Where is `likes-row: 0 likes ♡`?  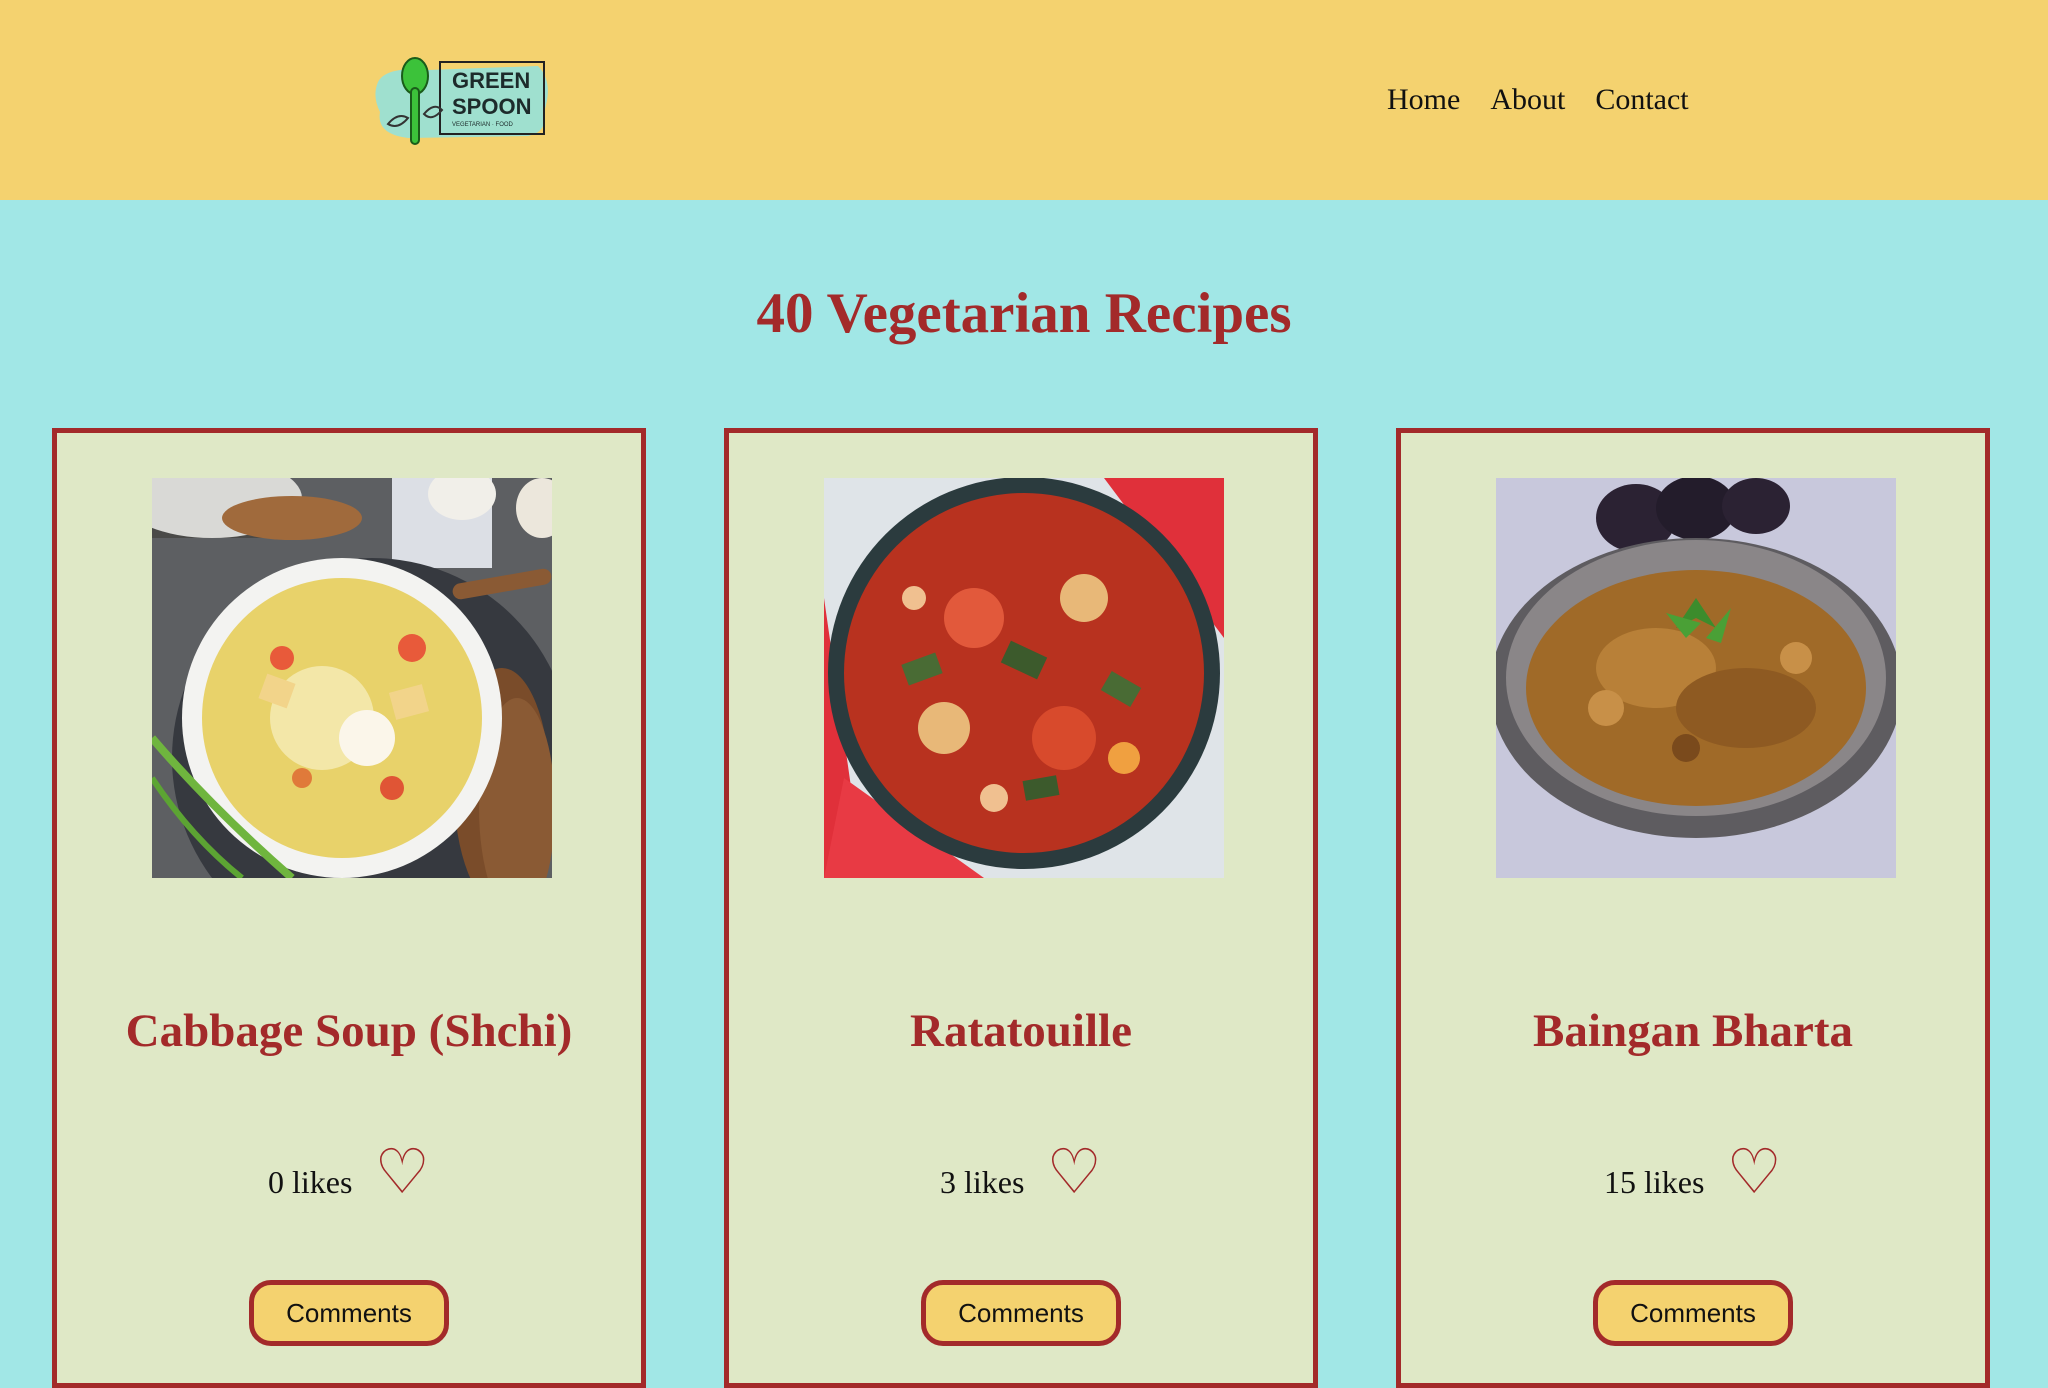 likes-row: 0 likes ♡ is located at coordinates (349, 1173).